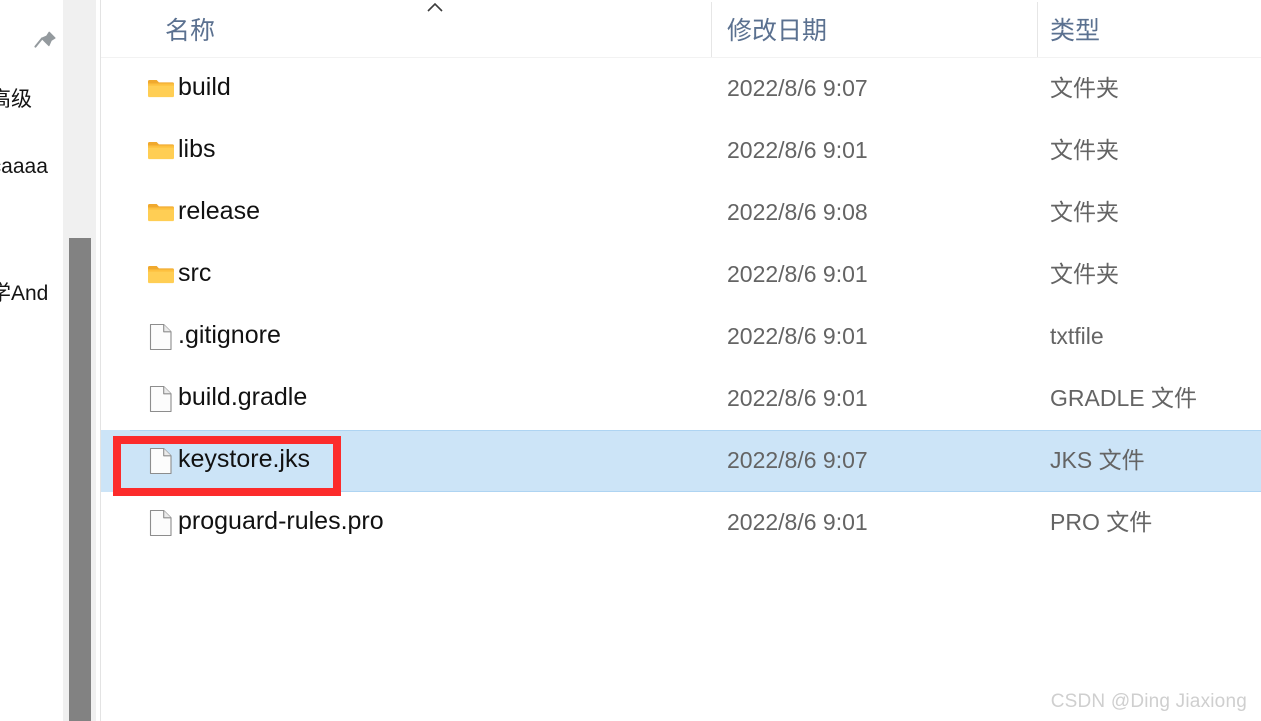 This screenshot has width=1261, height=721. What do you see at coordinates (681, 461) in the screenshot?
I see `file-row: keystore.jks 2022/8/6 9:07 JKS 文件` at bounding box center [681, 461].